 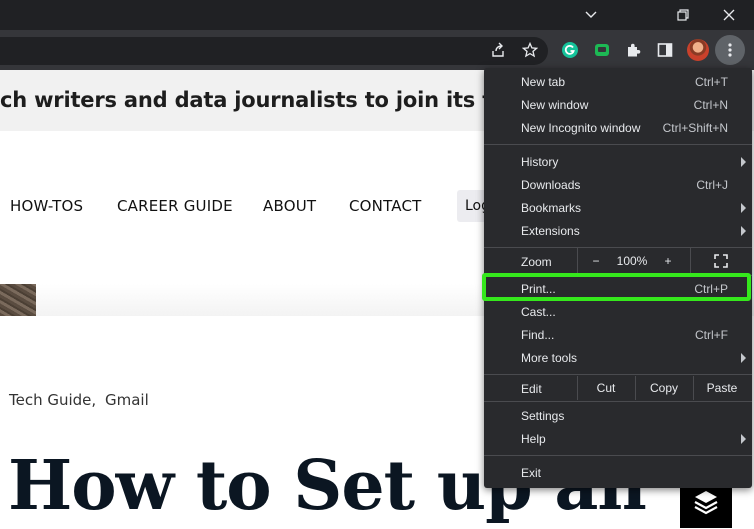 I want to click on title-bar, so click(x=377, y=15).